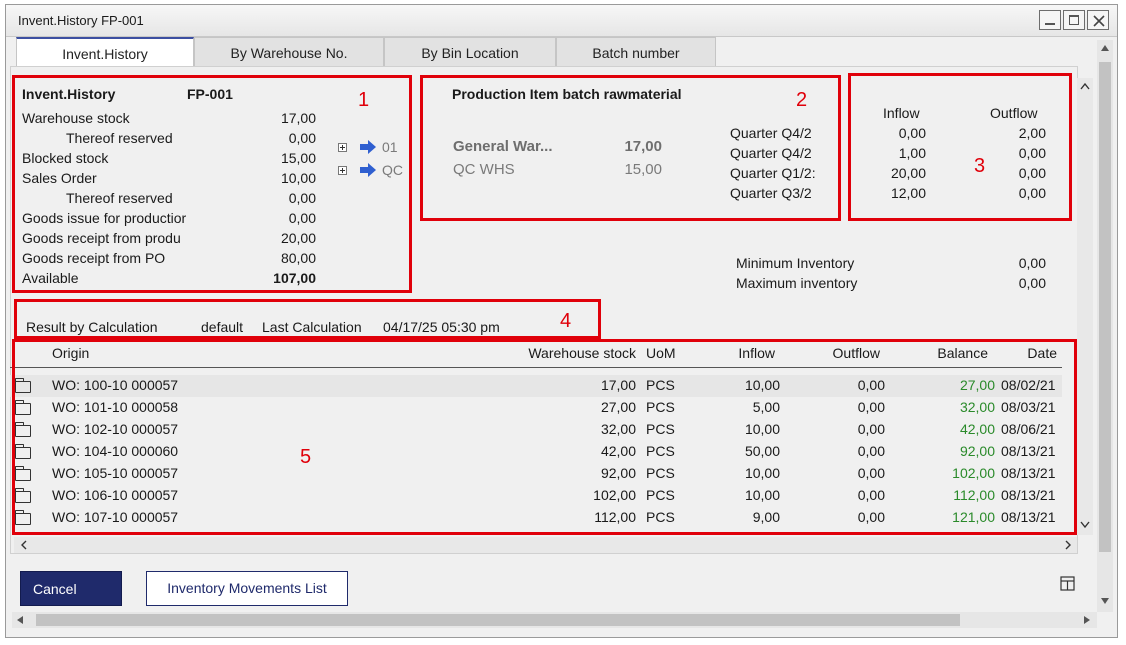  What do you see at coordinates (306, 457) in the screenshot?
I see `callout-number: 5` at bounding box center [306, 457].